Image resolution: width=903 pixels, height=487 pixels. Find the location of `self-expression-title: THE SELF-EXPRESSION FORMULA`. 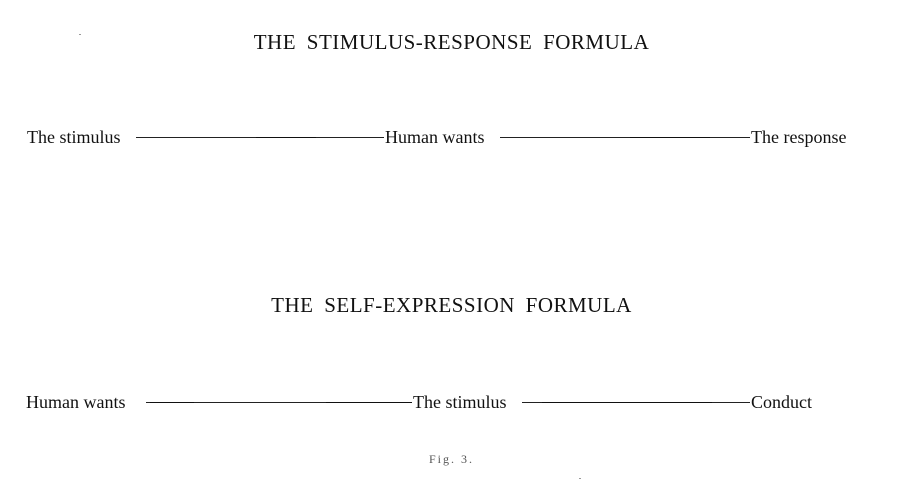

self-expression-title: THE SELF-EXPRESSION FORMULA is located at coordinates (451, 305).